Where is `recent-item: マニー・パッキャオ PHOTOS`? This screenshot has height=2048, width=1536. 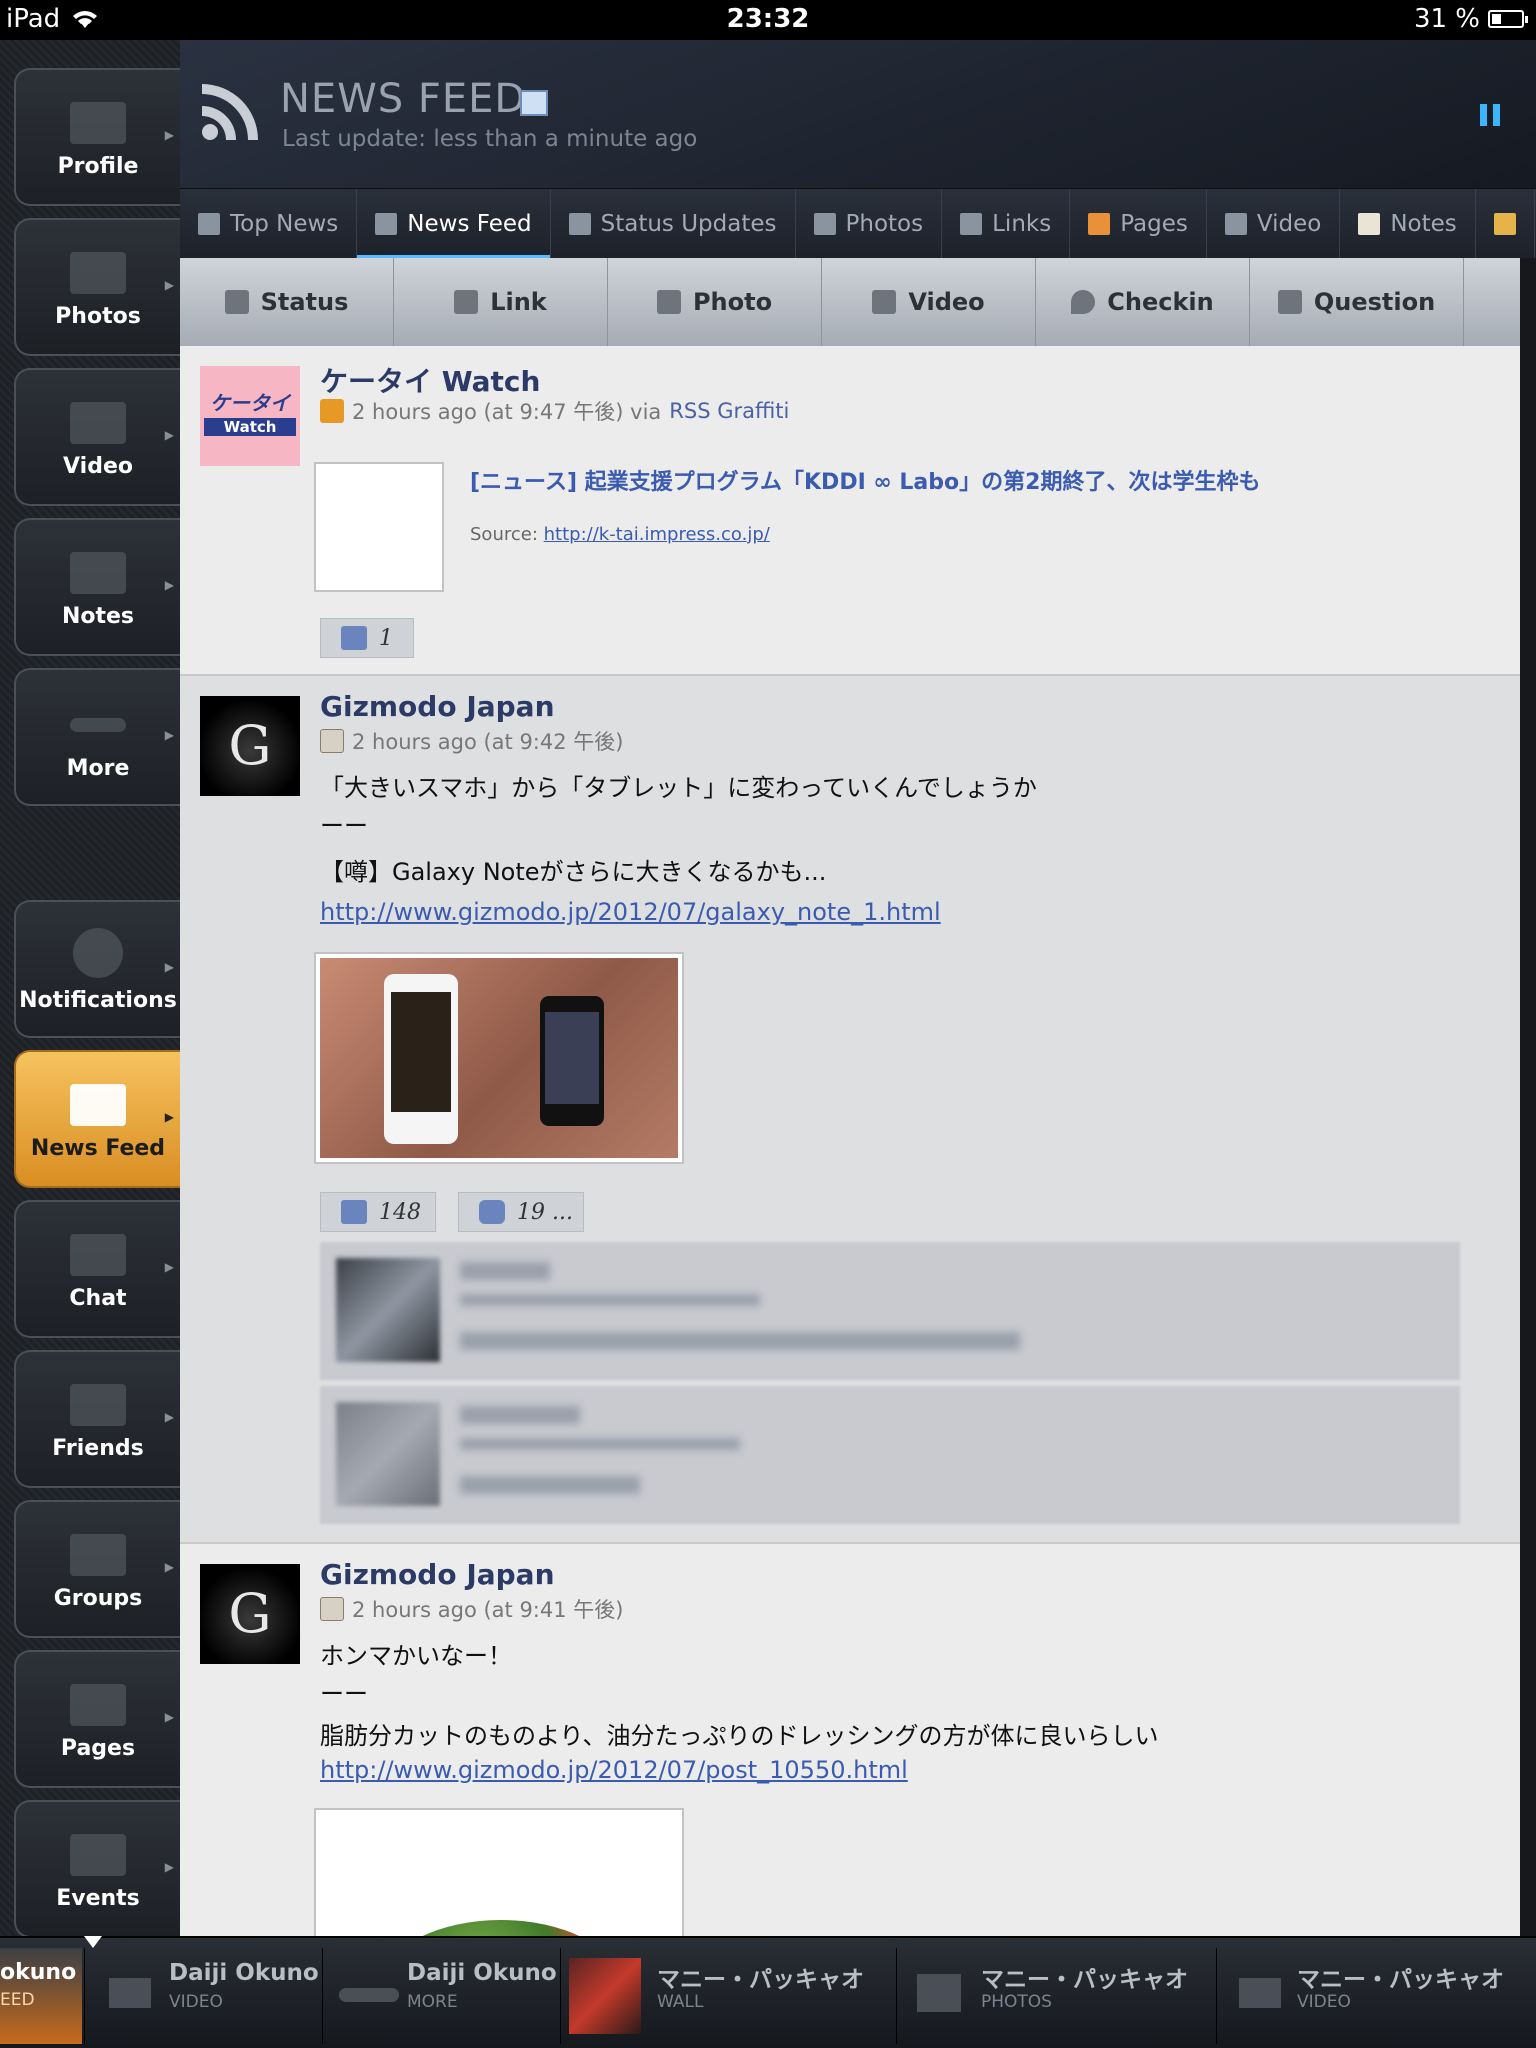
recent-item: マニー・パッキャオ PHOTOS is located at coordinates (1055, 1996).